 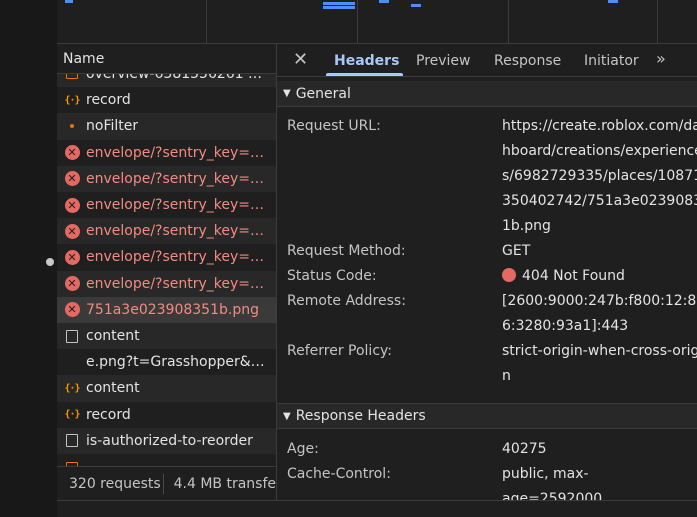 I want to click on tab-preview: Preview, so click(x=443, y=61).